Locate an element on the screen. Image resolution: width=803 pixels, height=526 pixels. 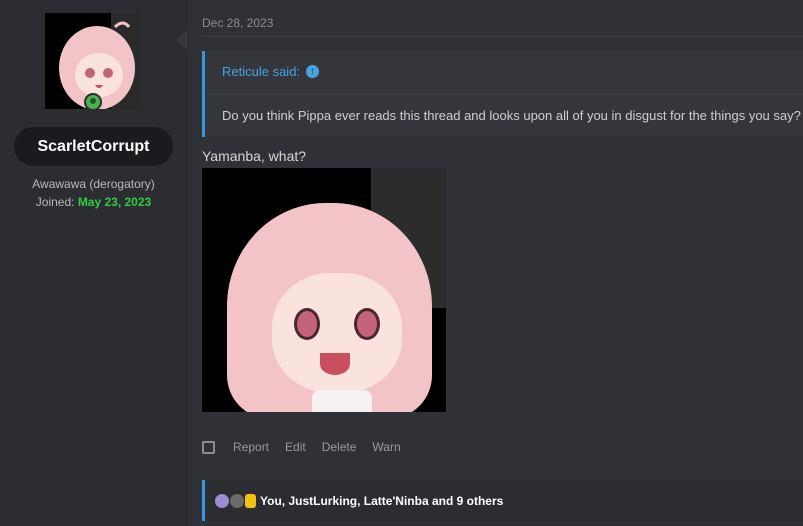
quote-divider is located at coordinates (504, 94).